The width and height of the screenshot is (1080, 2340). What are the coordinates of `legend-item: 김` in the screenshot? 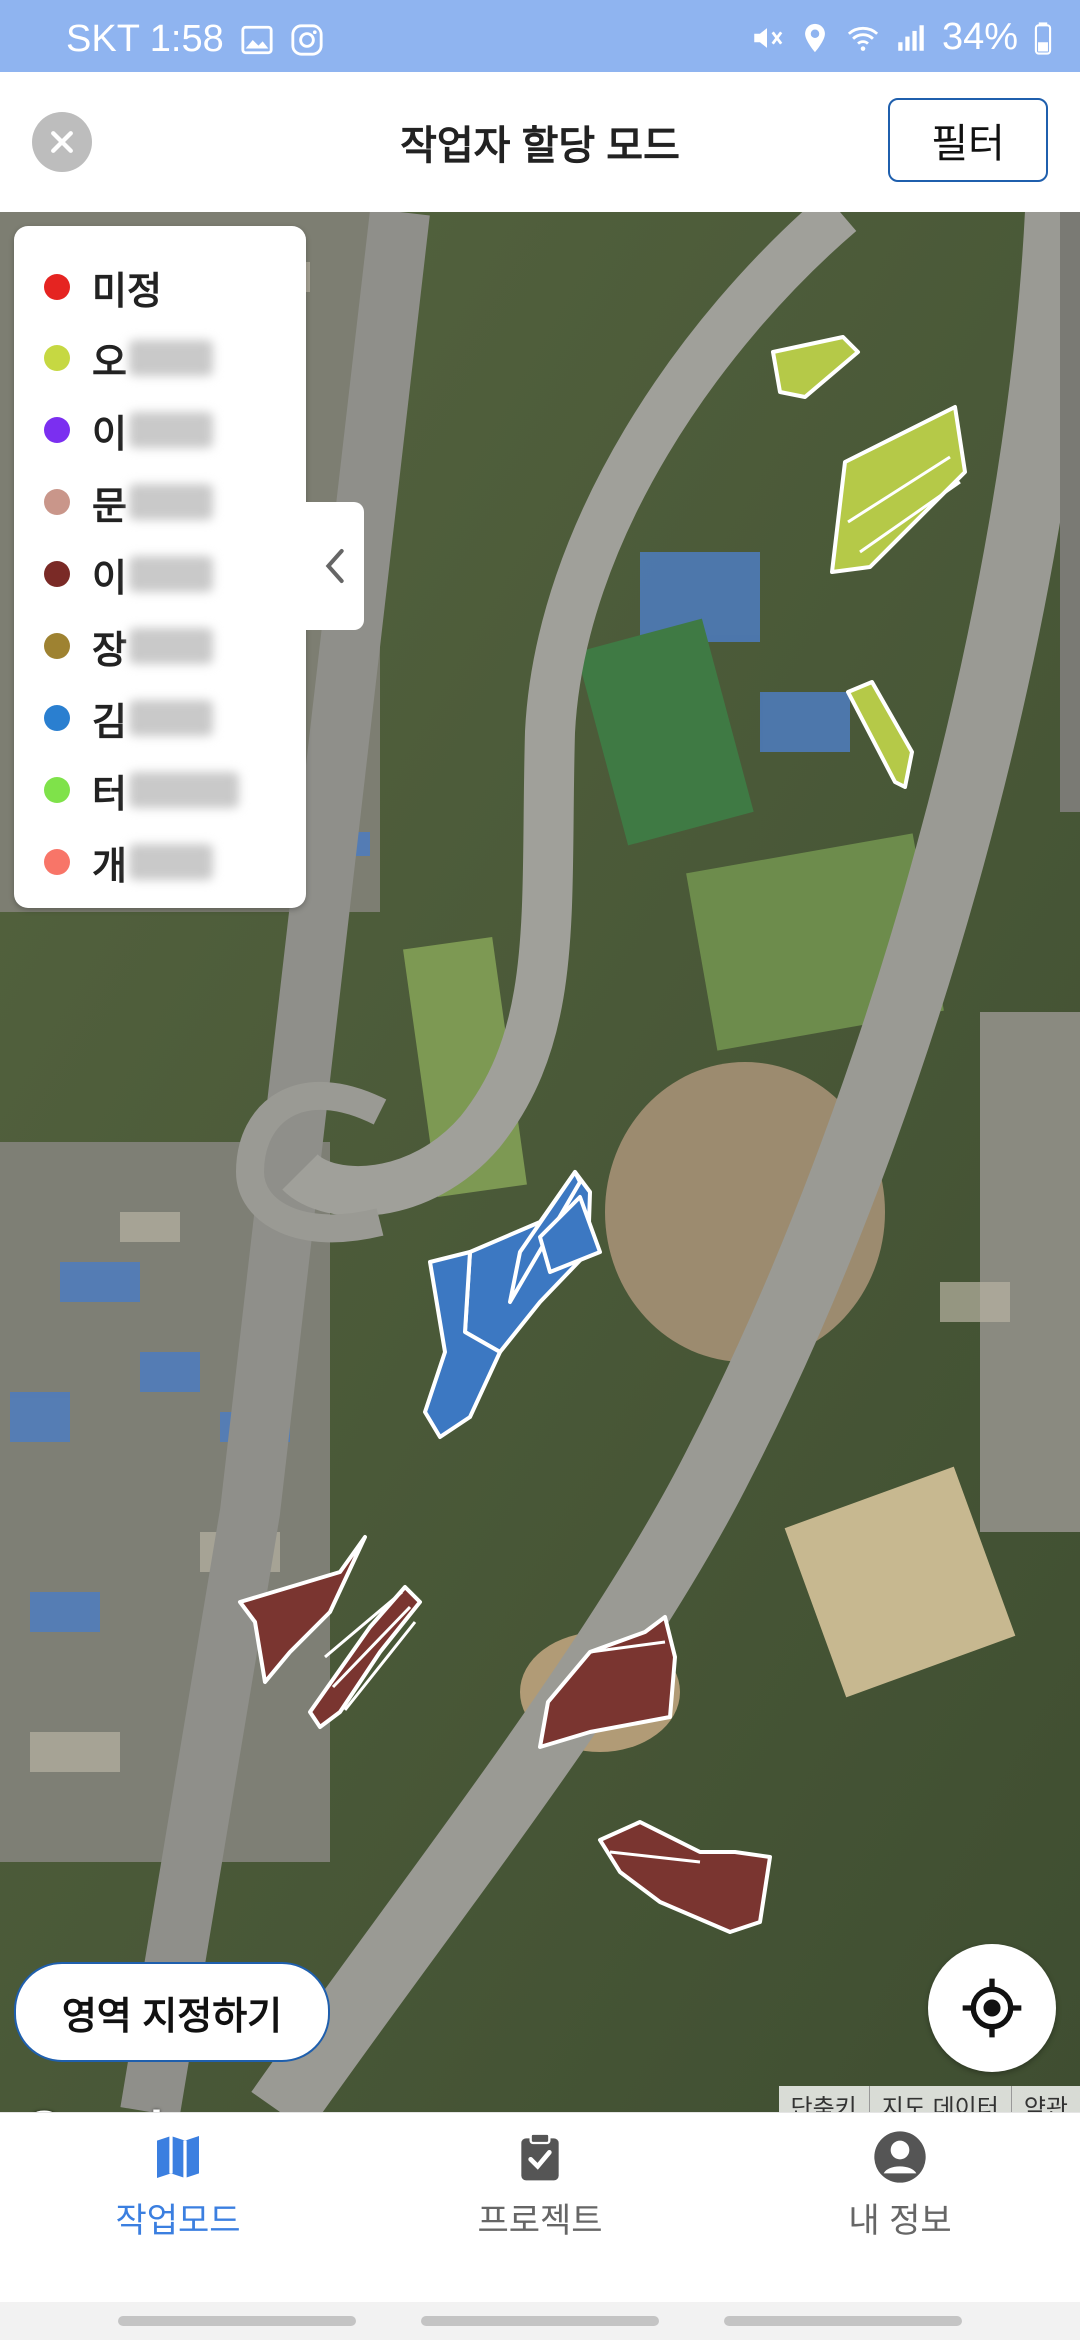 It's located at (128, 718).